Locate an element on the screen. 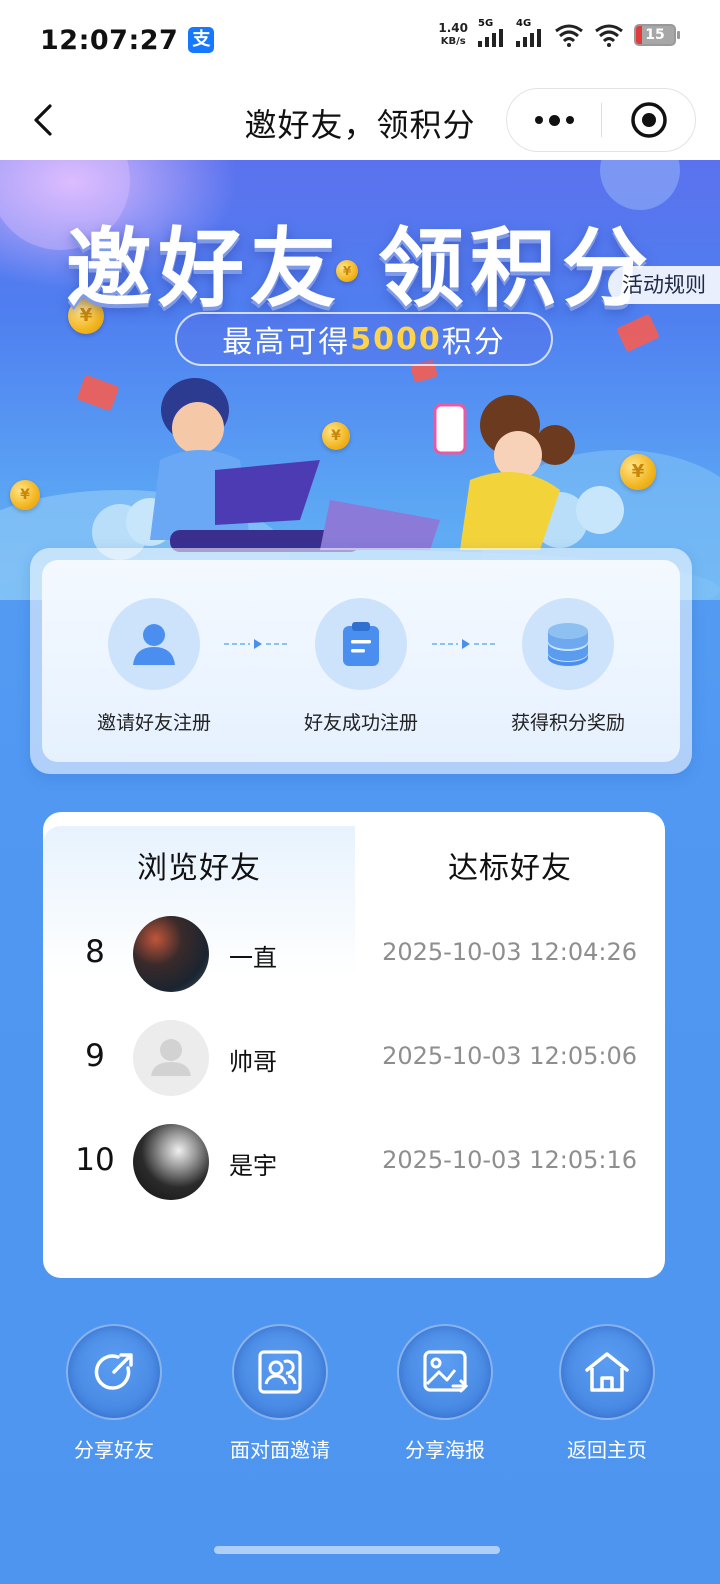 The width and height of the screenshot is (720, 1584). friend-name: 是宇 is located at coordinates (253, 1166).